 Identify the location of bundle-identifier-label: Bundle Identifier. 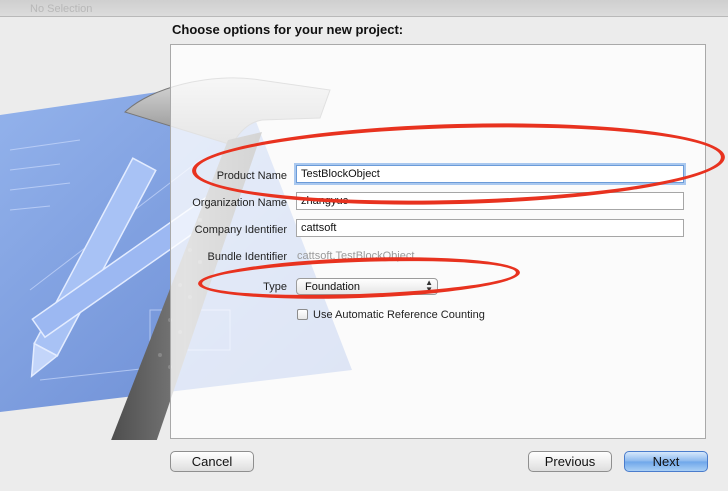
(247, 257).